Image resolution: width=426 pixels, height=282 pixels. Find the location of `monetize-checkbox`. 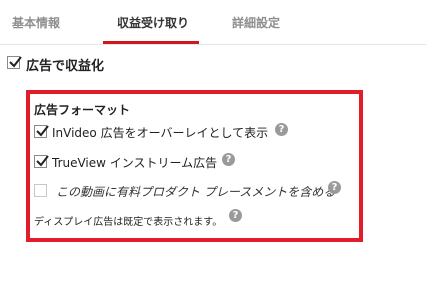

monetize-checkbox is located at coordinates (14, 62).